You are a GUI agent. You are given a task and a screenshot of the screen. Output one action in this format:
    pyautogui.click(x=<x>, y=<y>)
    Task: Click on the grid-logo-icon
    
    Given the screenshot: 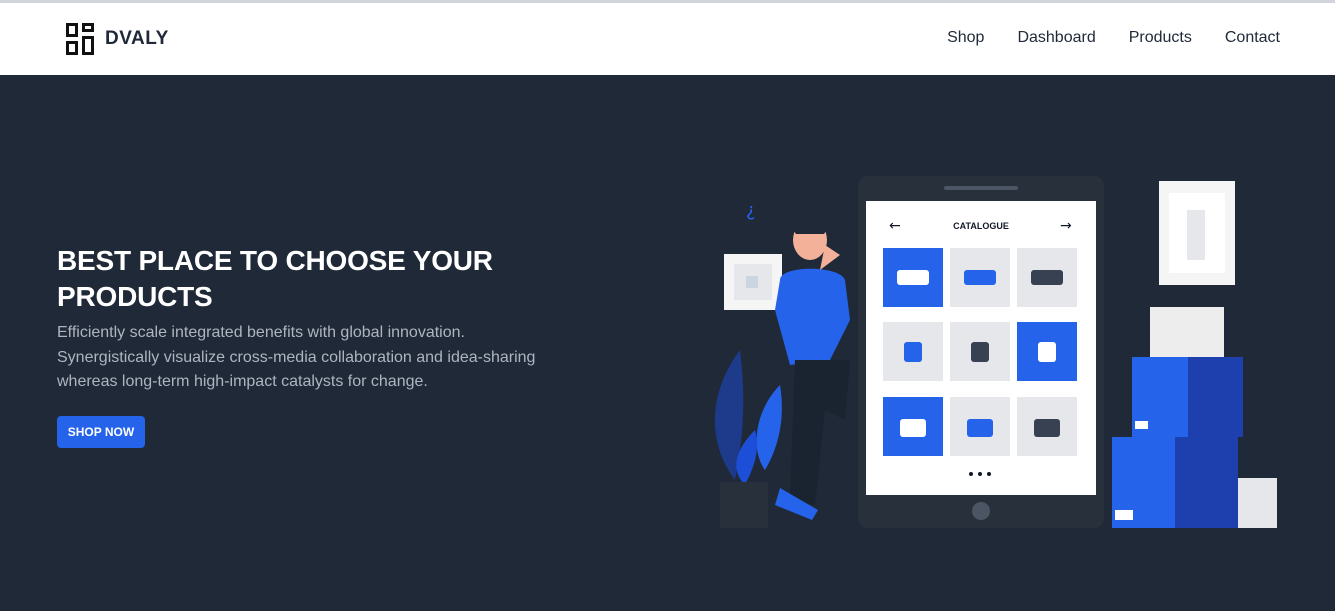 What is the action you would take?
    pyautogui.click(x=80, y=39)
    